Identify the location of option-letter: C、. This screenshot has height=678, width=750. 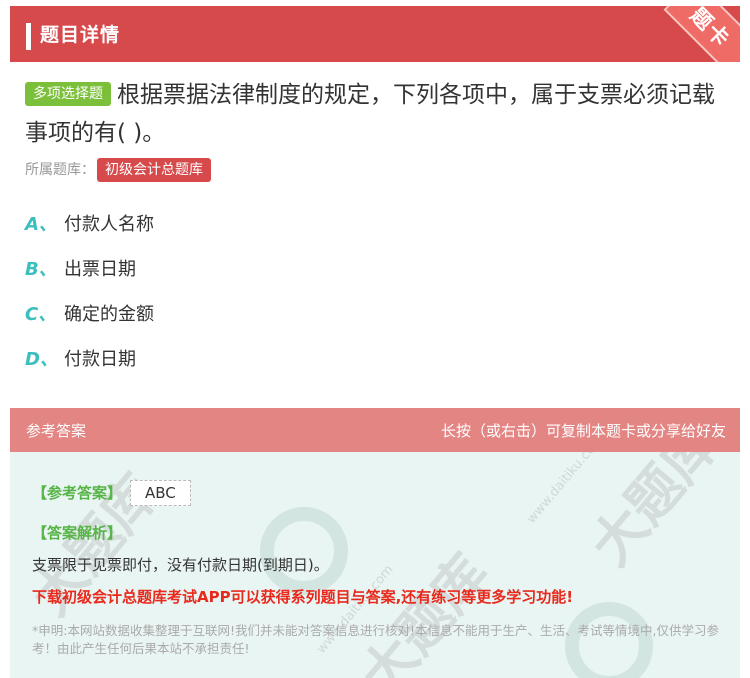
(41, 314).